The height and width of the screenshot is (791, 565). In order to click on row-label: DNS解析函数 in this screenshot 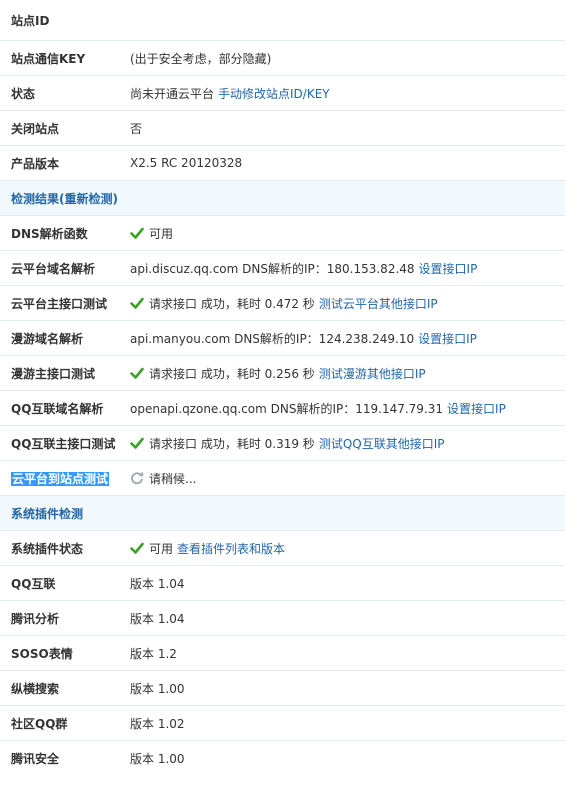, I will do `click(49, 233)`.